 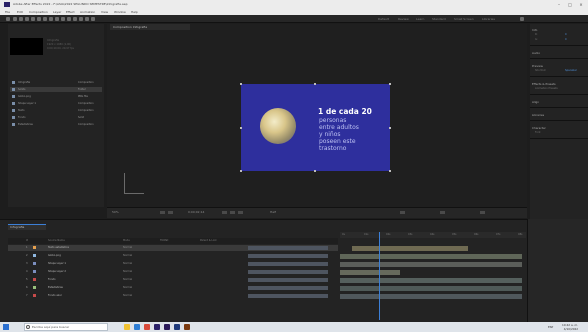 What do you see at coordinates (570, 327) in the screenshot?
I see `taskbar-clock: 10:42 a. m. 4/10/2022` at bounding box center [570, 327].